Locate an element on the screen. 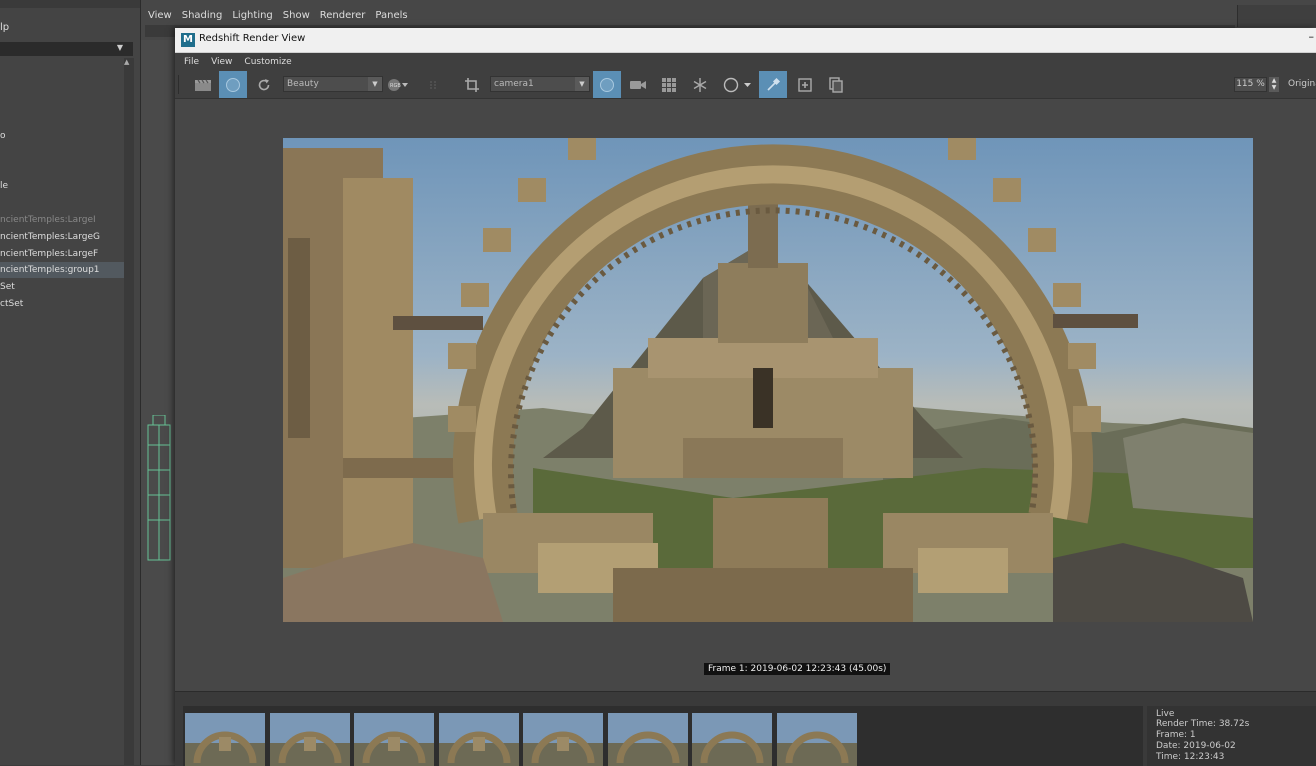  frame-stat: Frame: 1 is located at coordinates (1176, 735).